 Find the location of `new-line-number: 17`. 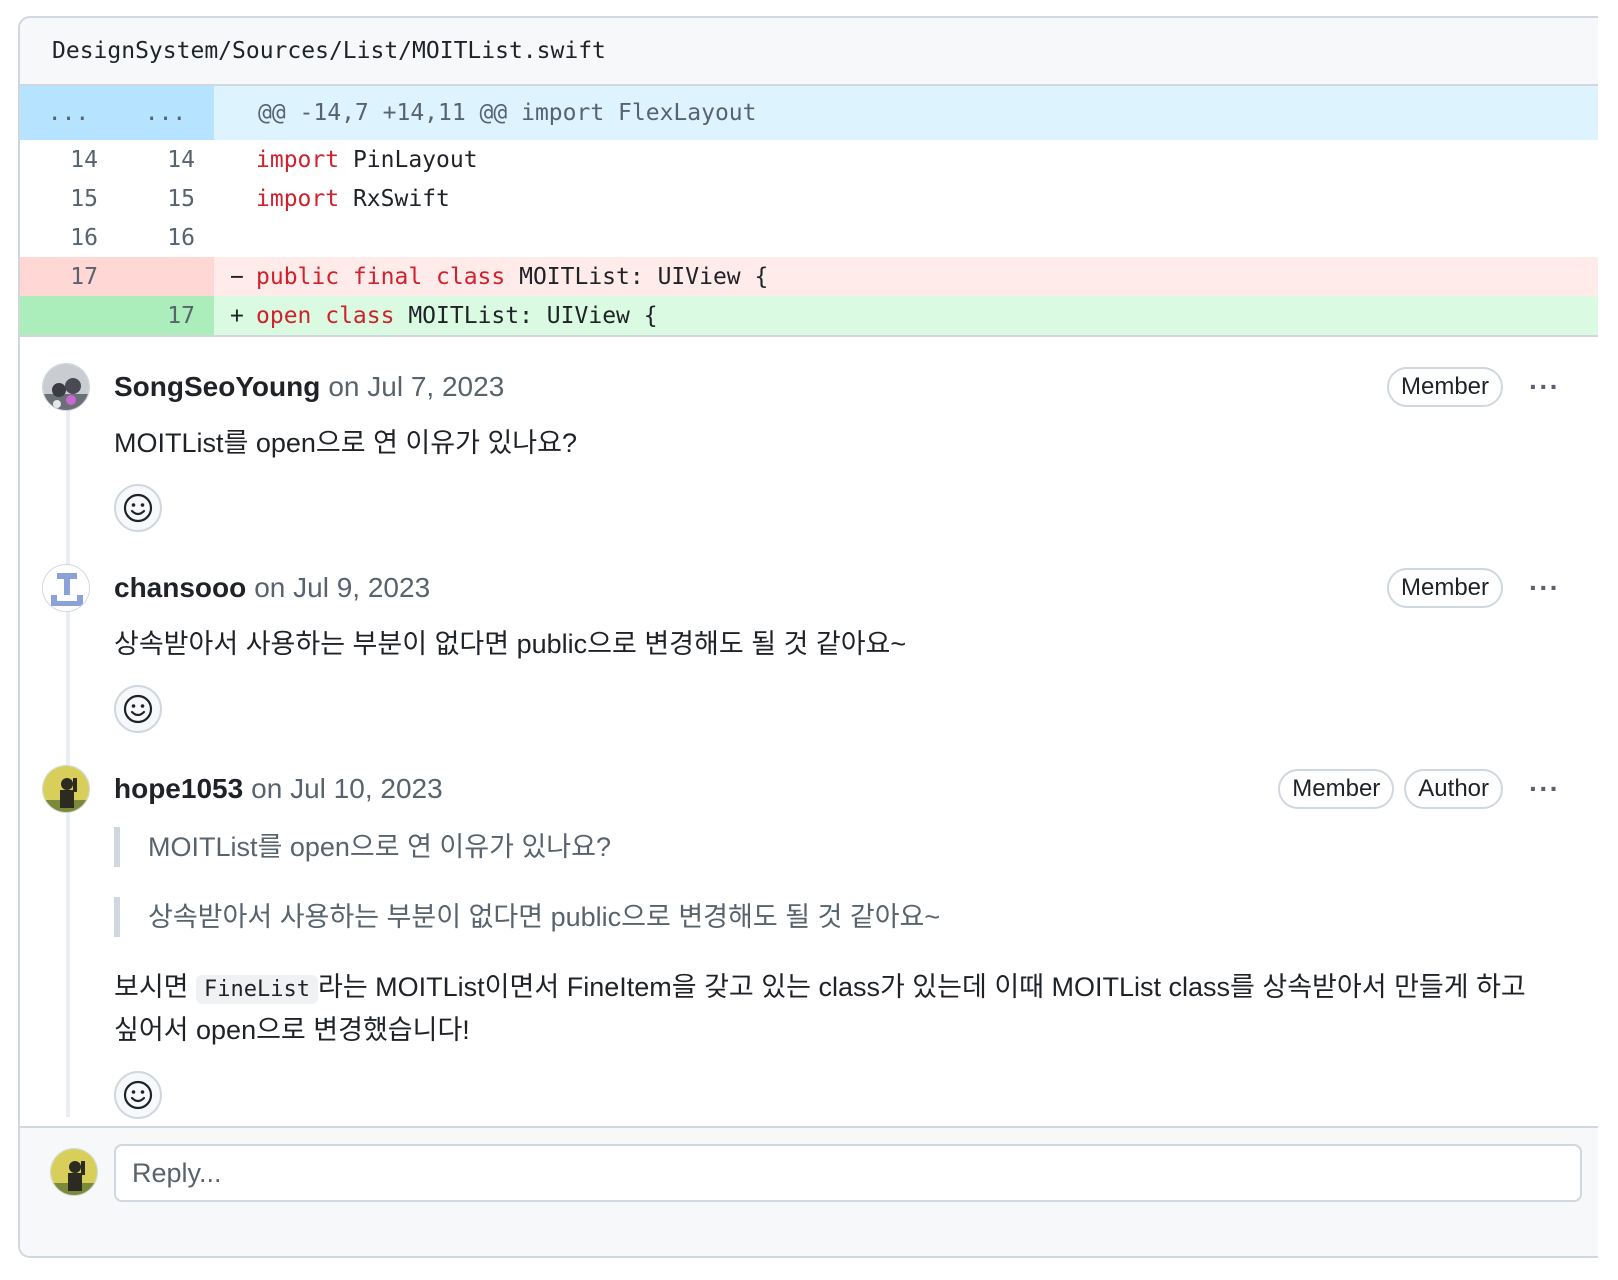

new-line-number: 17 is located at coordinates (146, 316).